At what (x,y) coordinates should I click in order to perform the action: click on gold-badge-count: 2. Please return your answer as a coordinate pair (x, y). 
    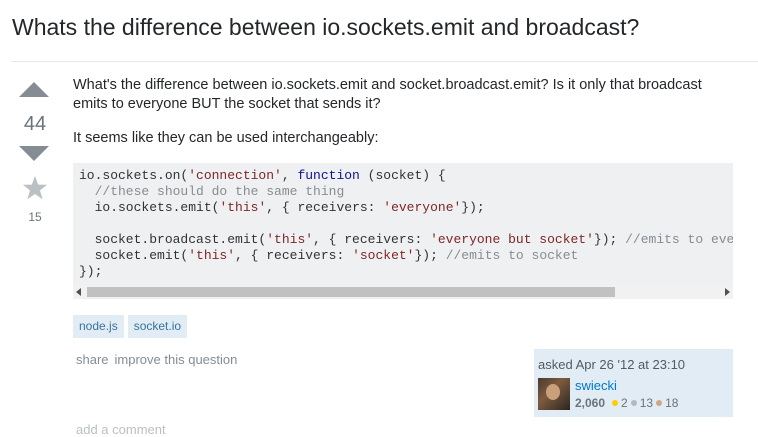
    Looking at the image, I should click on (624, 403).